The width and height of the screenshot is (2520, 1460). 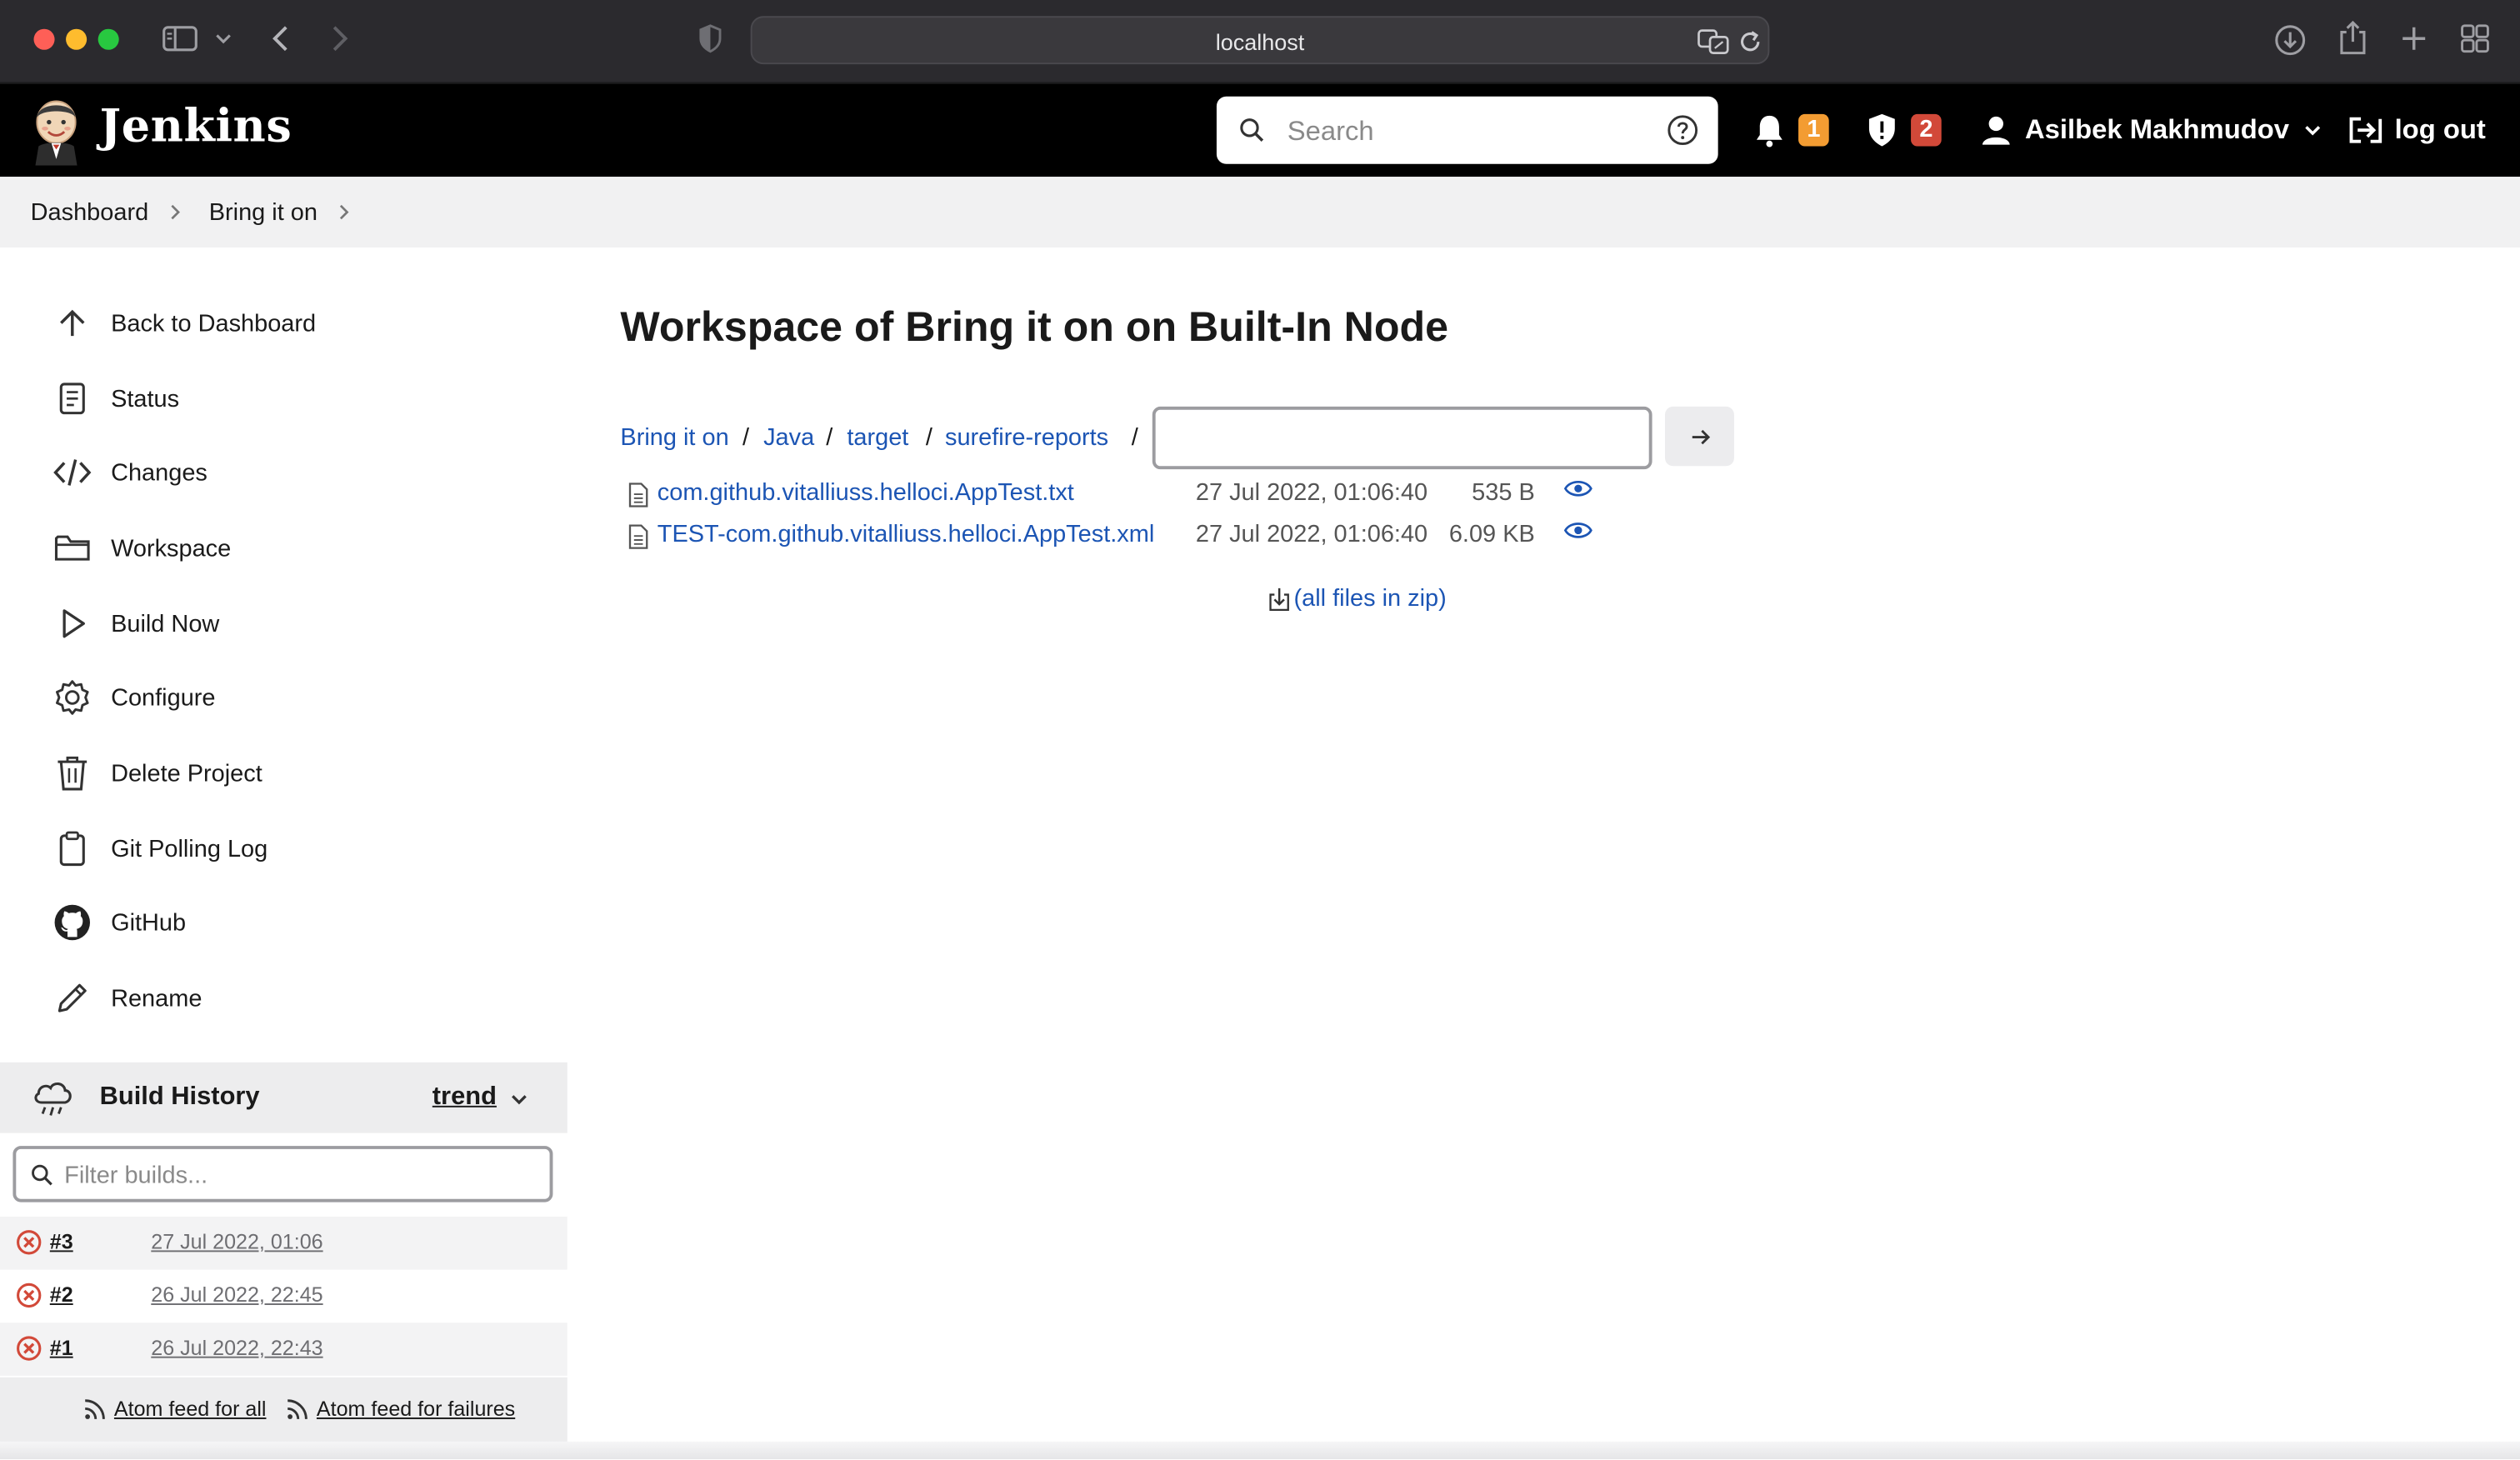 I want to click on arrow-up-icon, so click(x=72, y=323).